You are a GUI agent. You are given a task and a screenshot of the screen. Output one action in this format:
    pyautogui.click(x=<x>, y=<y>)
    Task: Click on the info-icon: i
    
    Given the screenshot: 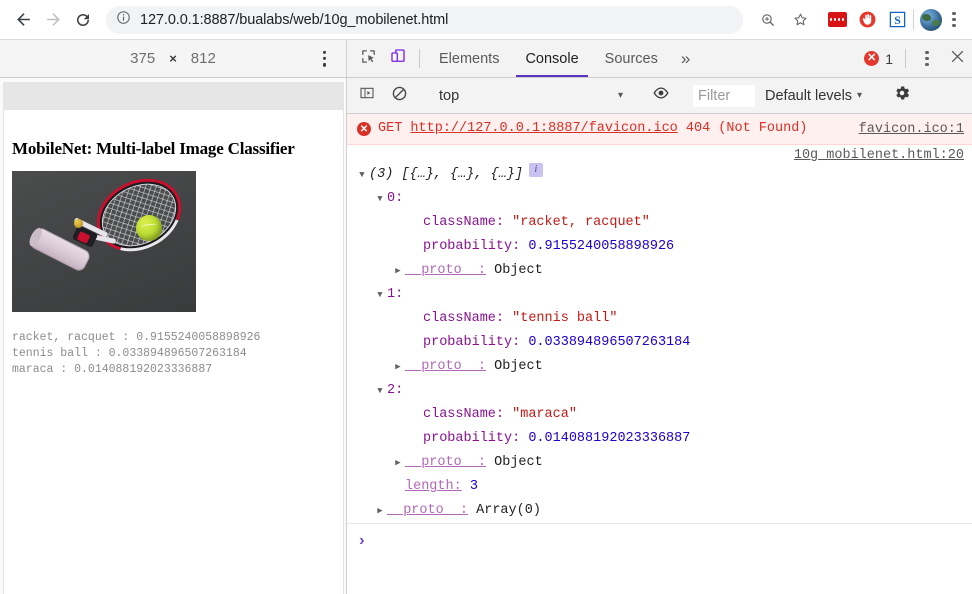 What is the action you would take?
    pyautogui.click(x=535, y=170)
    